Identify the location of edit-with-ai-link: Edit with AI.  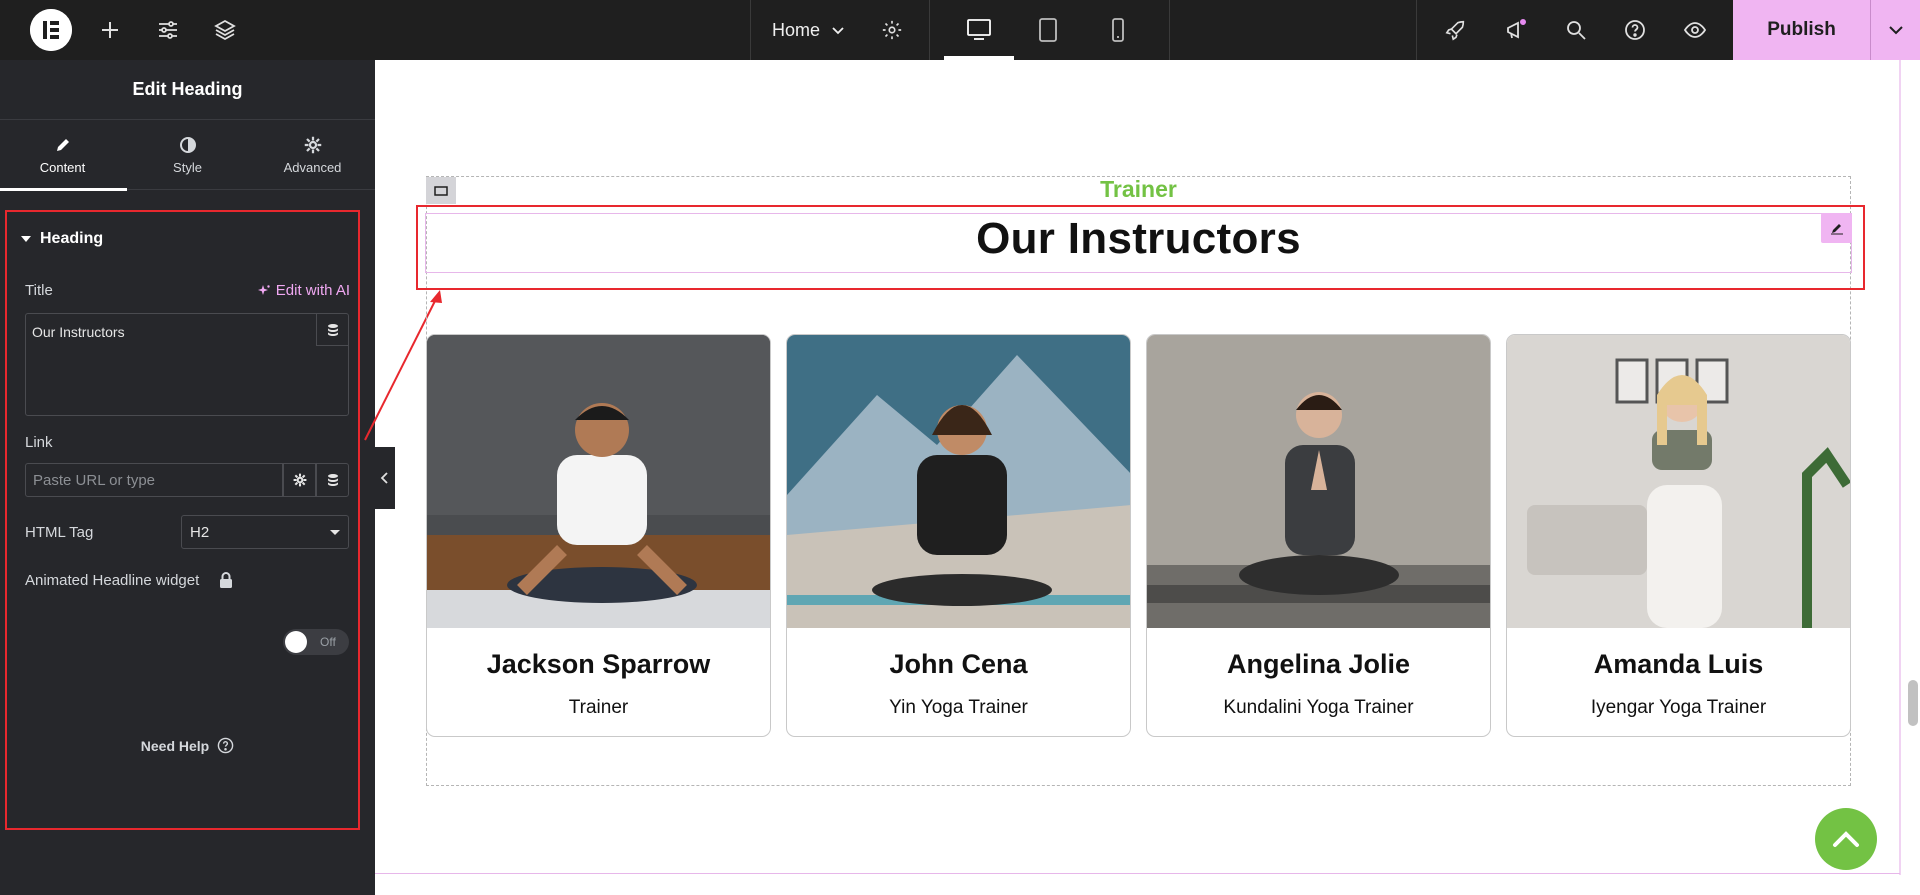
(303, 290).